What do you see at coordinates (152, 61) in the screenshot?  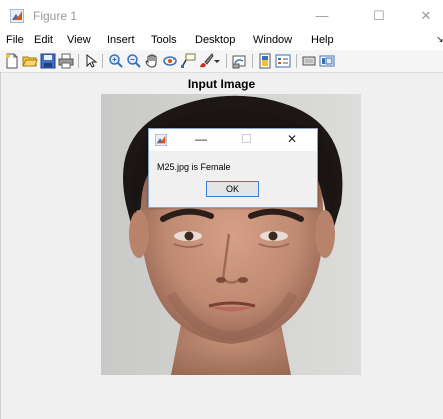 I see `pan-hand-icon` at bounding box center [152, 61].